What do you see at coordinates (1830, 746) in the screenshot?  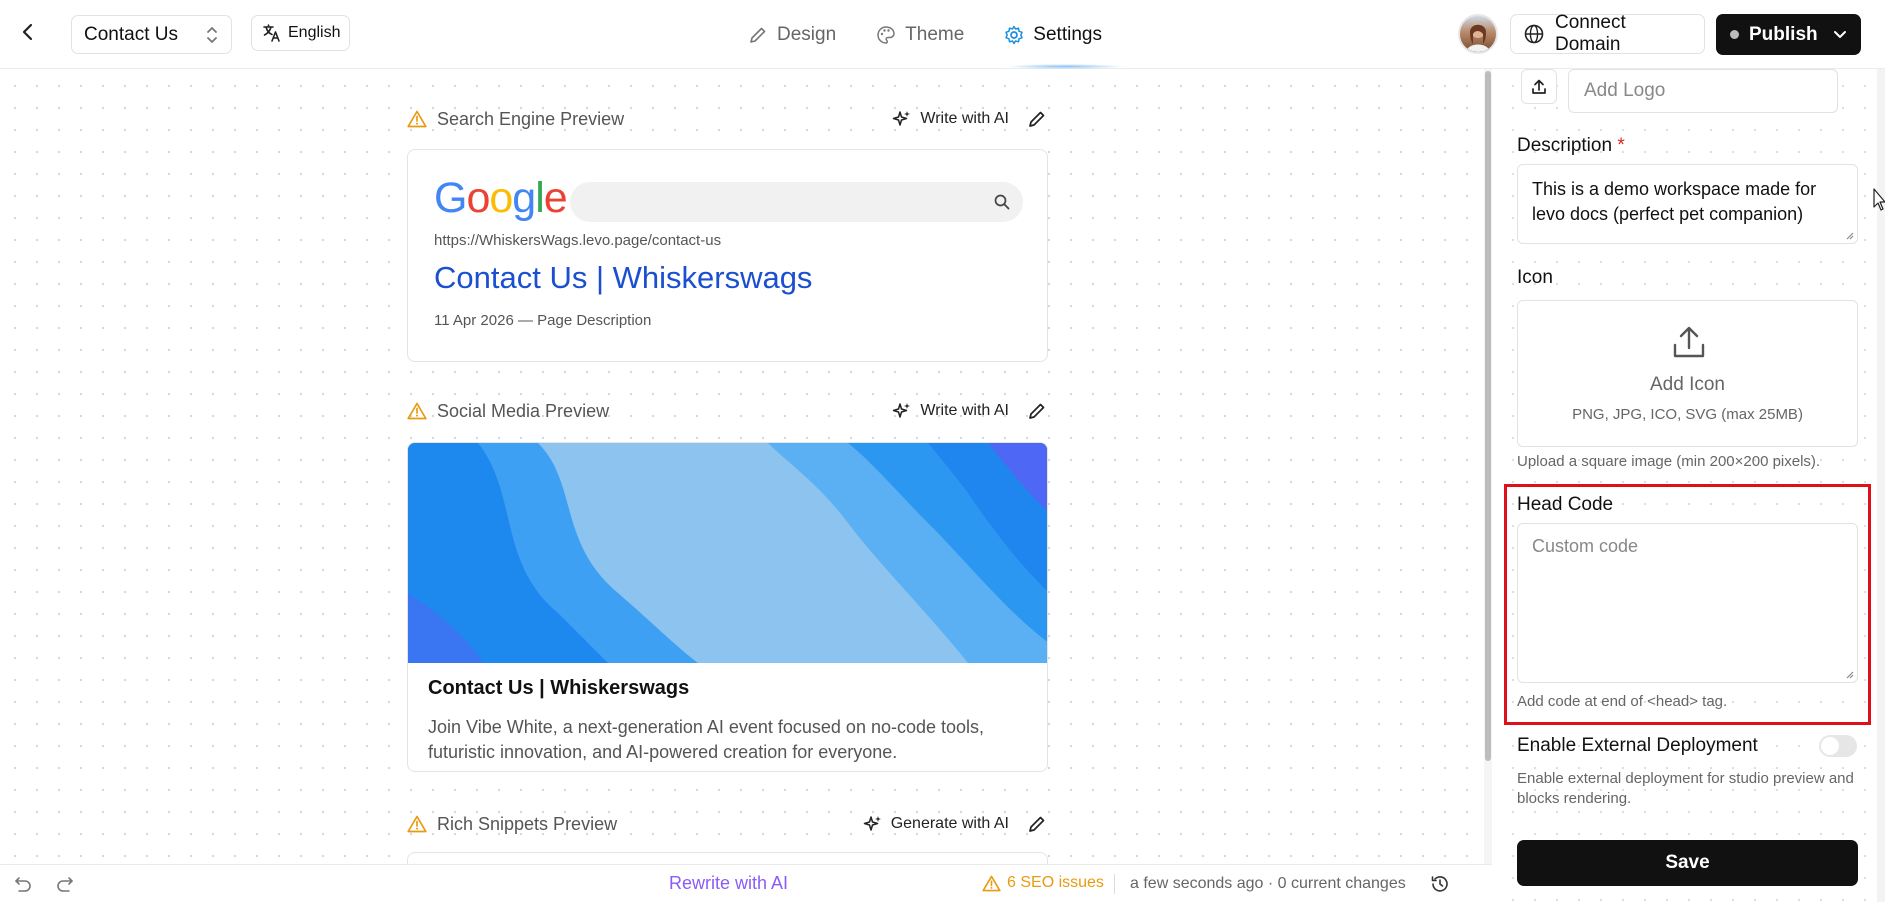 I see `toggle-knob` at bounding box center [1830, 746].